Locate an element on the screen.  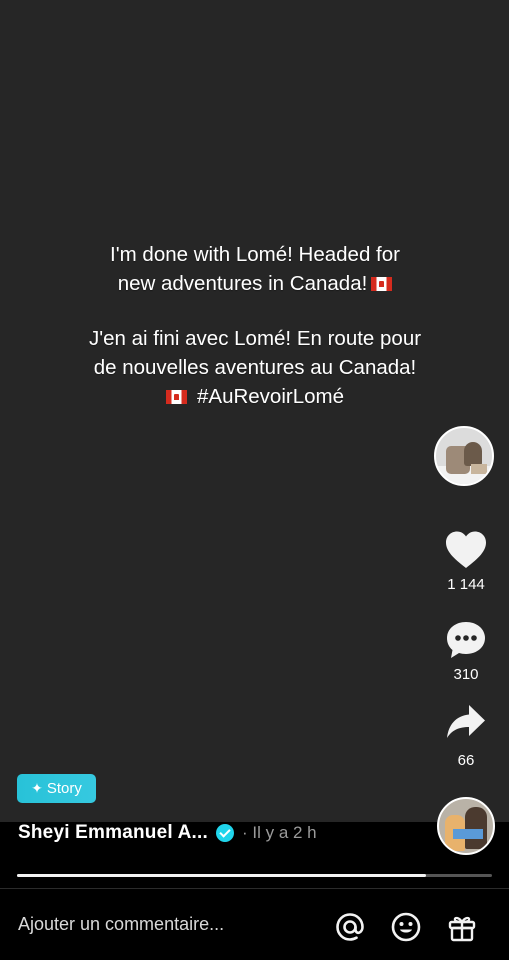
comment-button: 310 is located at coordinates (466, 651).